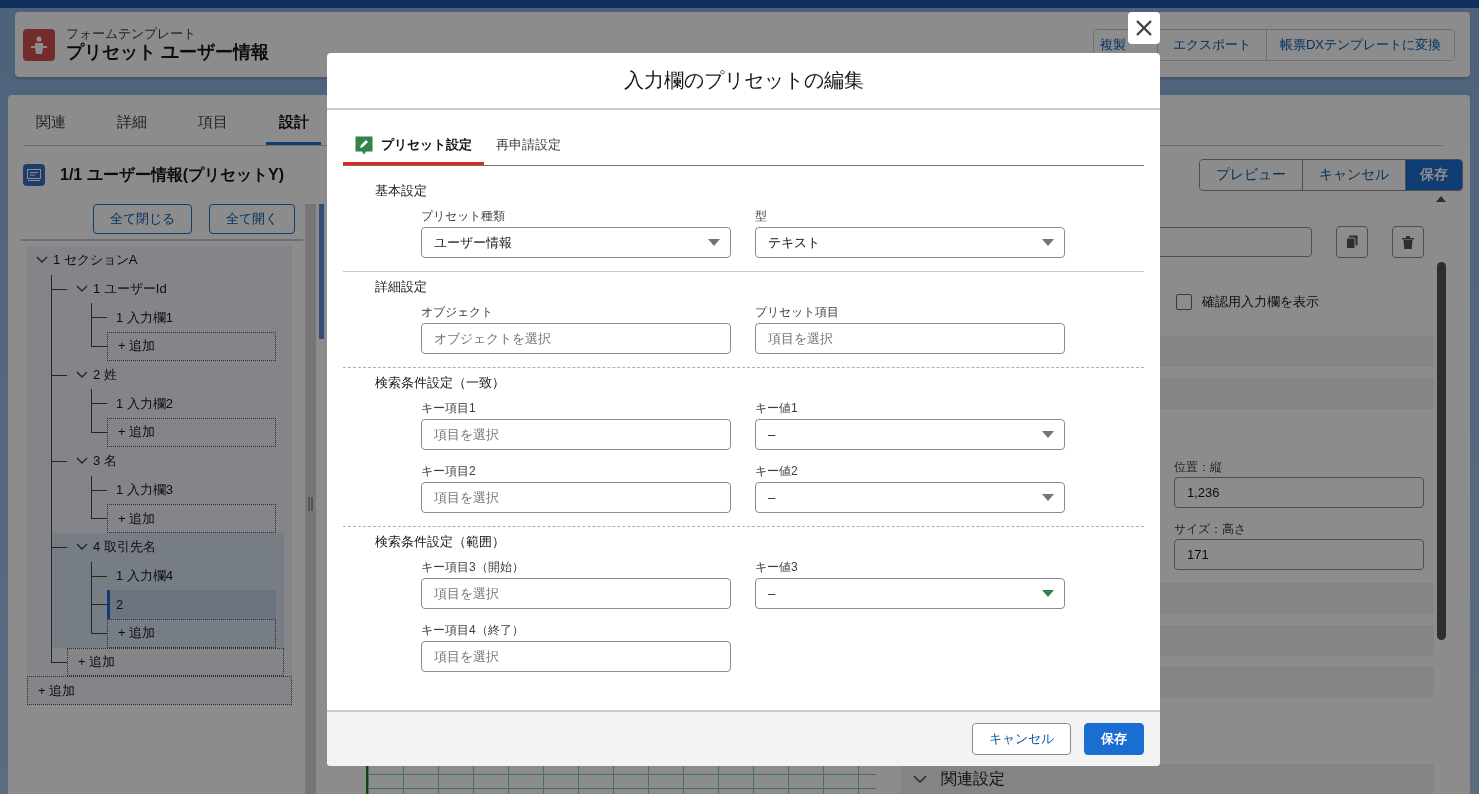 Image resolution: width=1479 pixels, height=794 pixels. What do you see at coordinates (473, 630) in the screenshot?
I see `field-label: キー項目4（終了）` at bounding box center [473, 630].